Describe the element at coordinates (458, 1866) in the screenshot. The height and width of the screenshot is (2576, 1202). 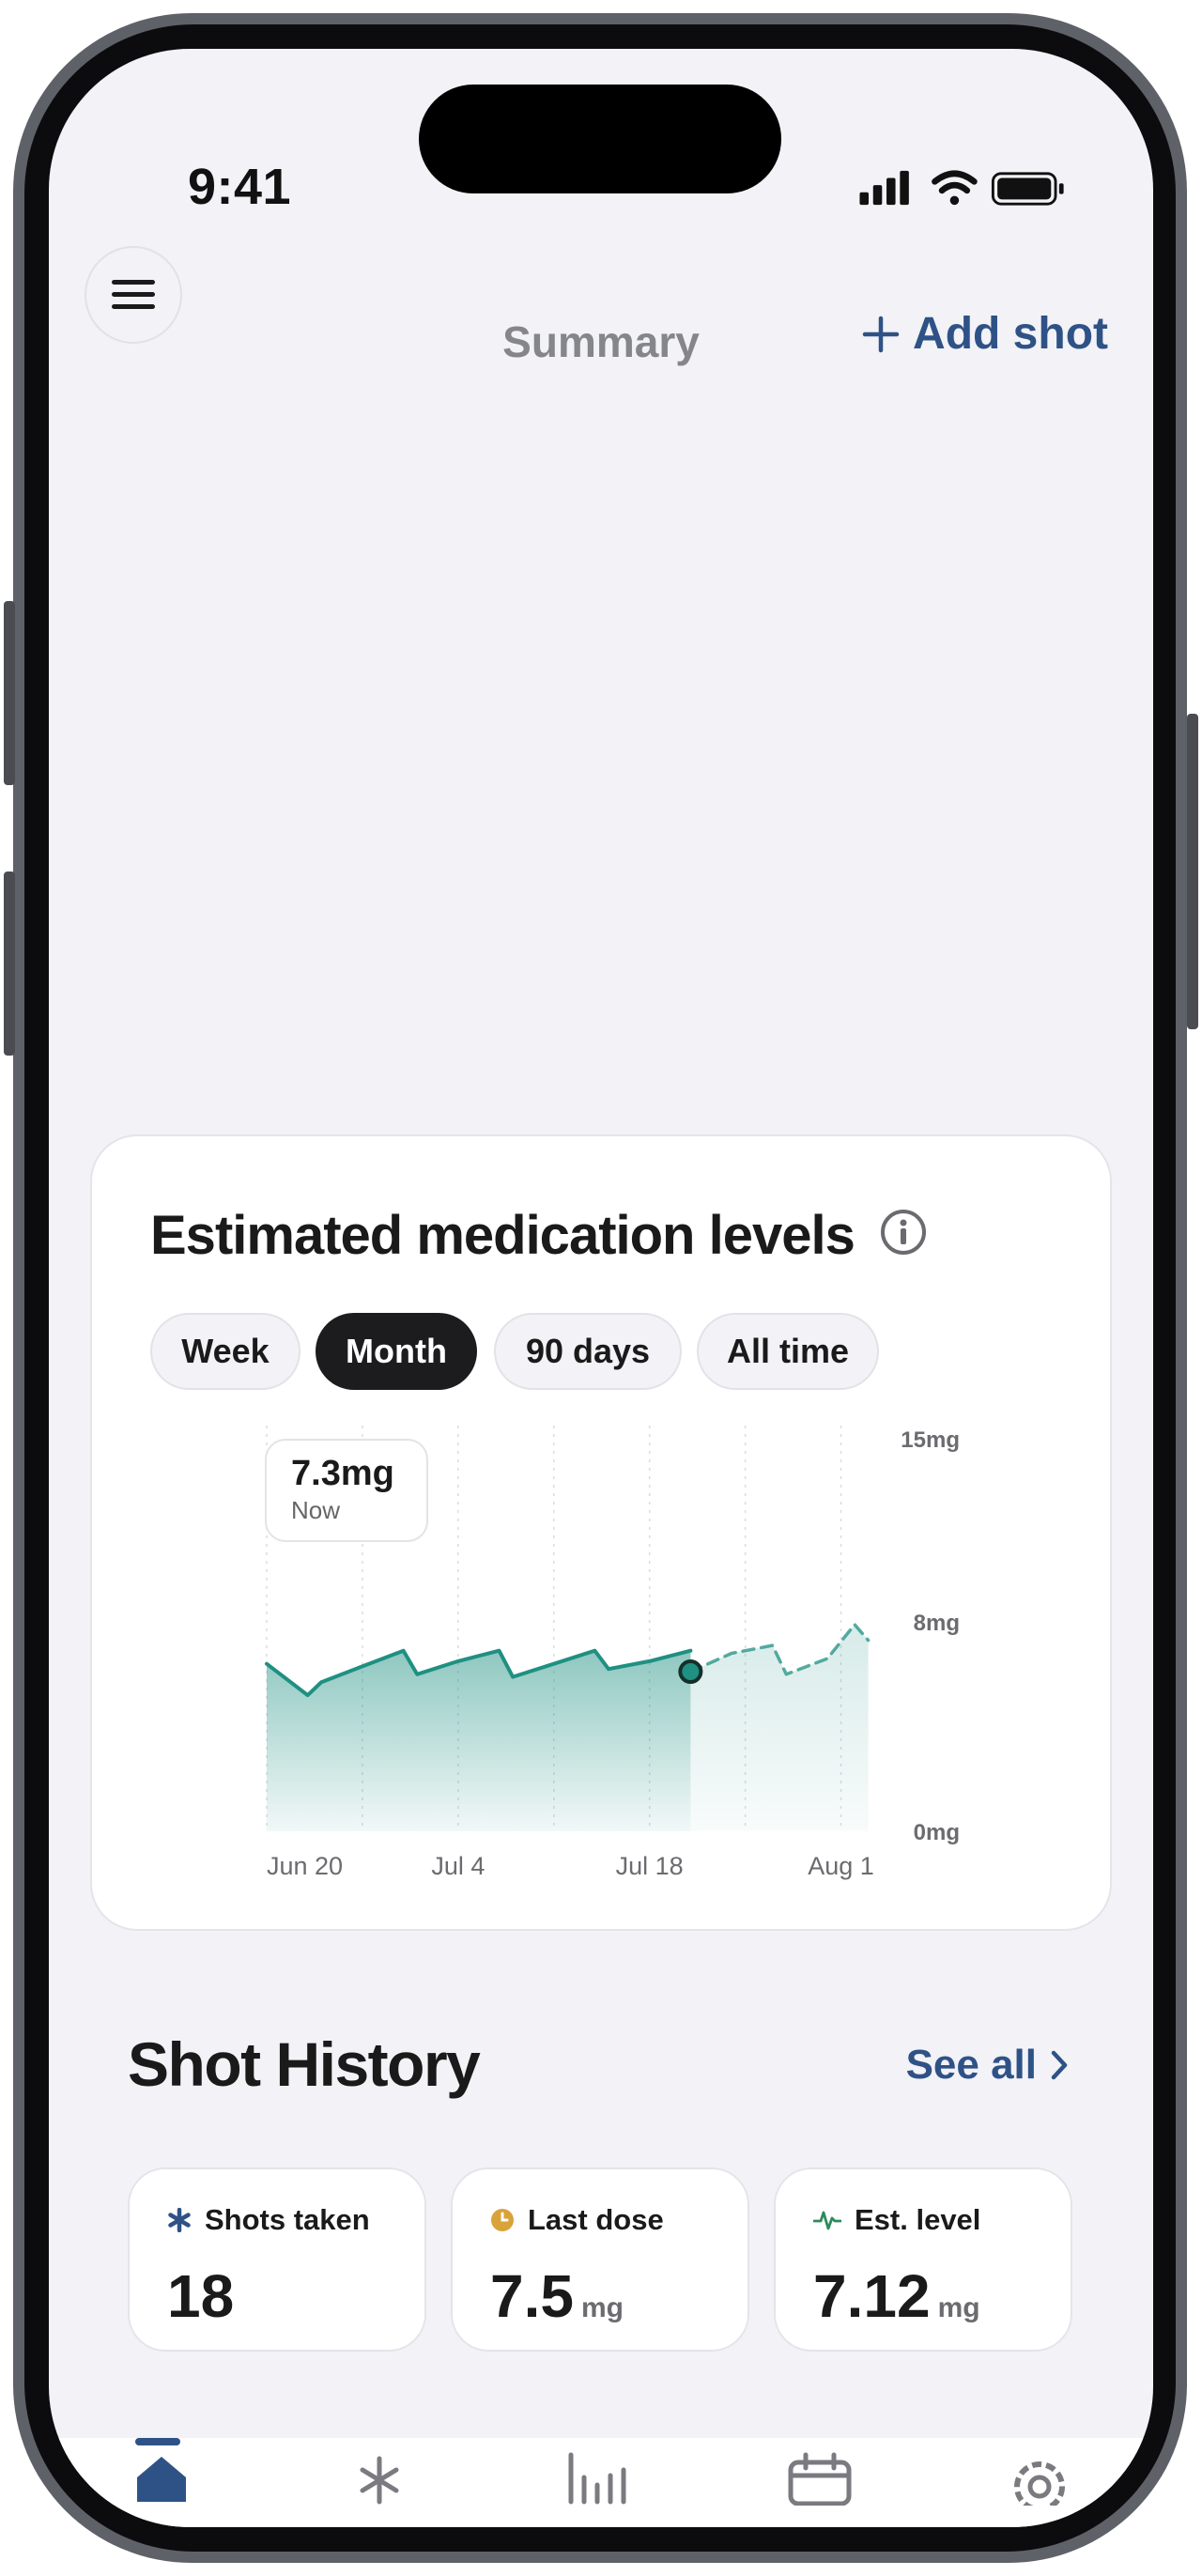
I see `x-tick-label: Jul 4` at that location.